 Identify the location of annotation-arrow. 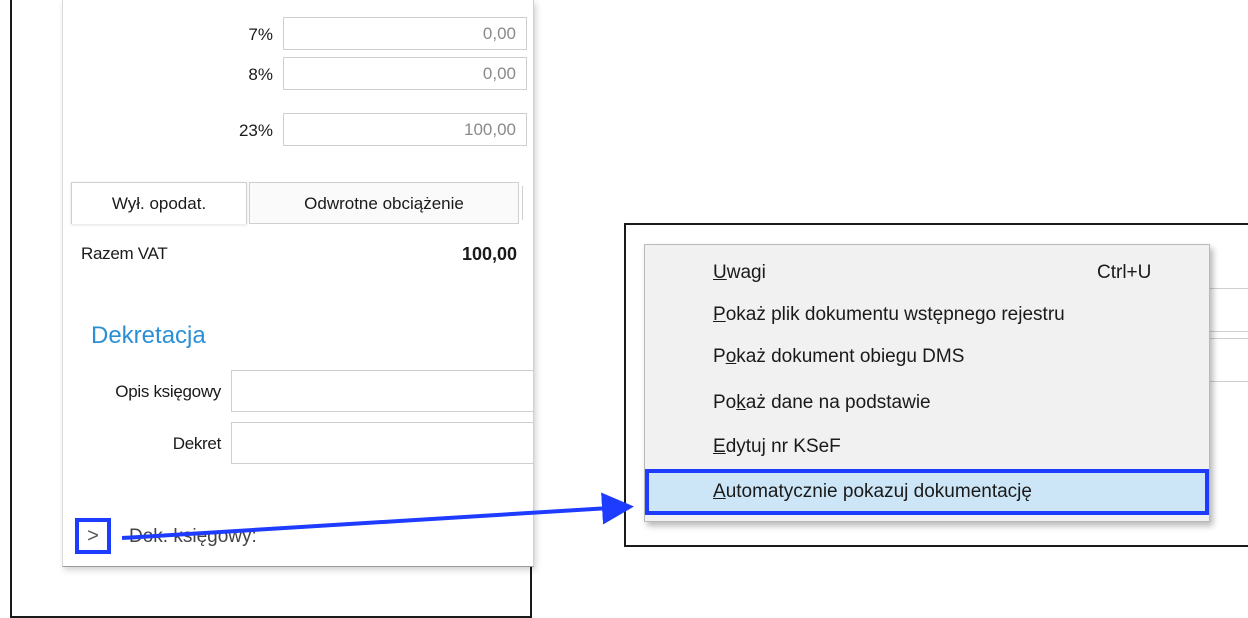
(377, 516).